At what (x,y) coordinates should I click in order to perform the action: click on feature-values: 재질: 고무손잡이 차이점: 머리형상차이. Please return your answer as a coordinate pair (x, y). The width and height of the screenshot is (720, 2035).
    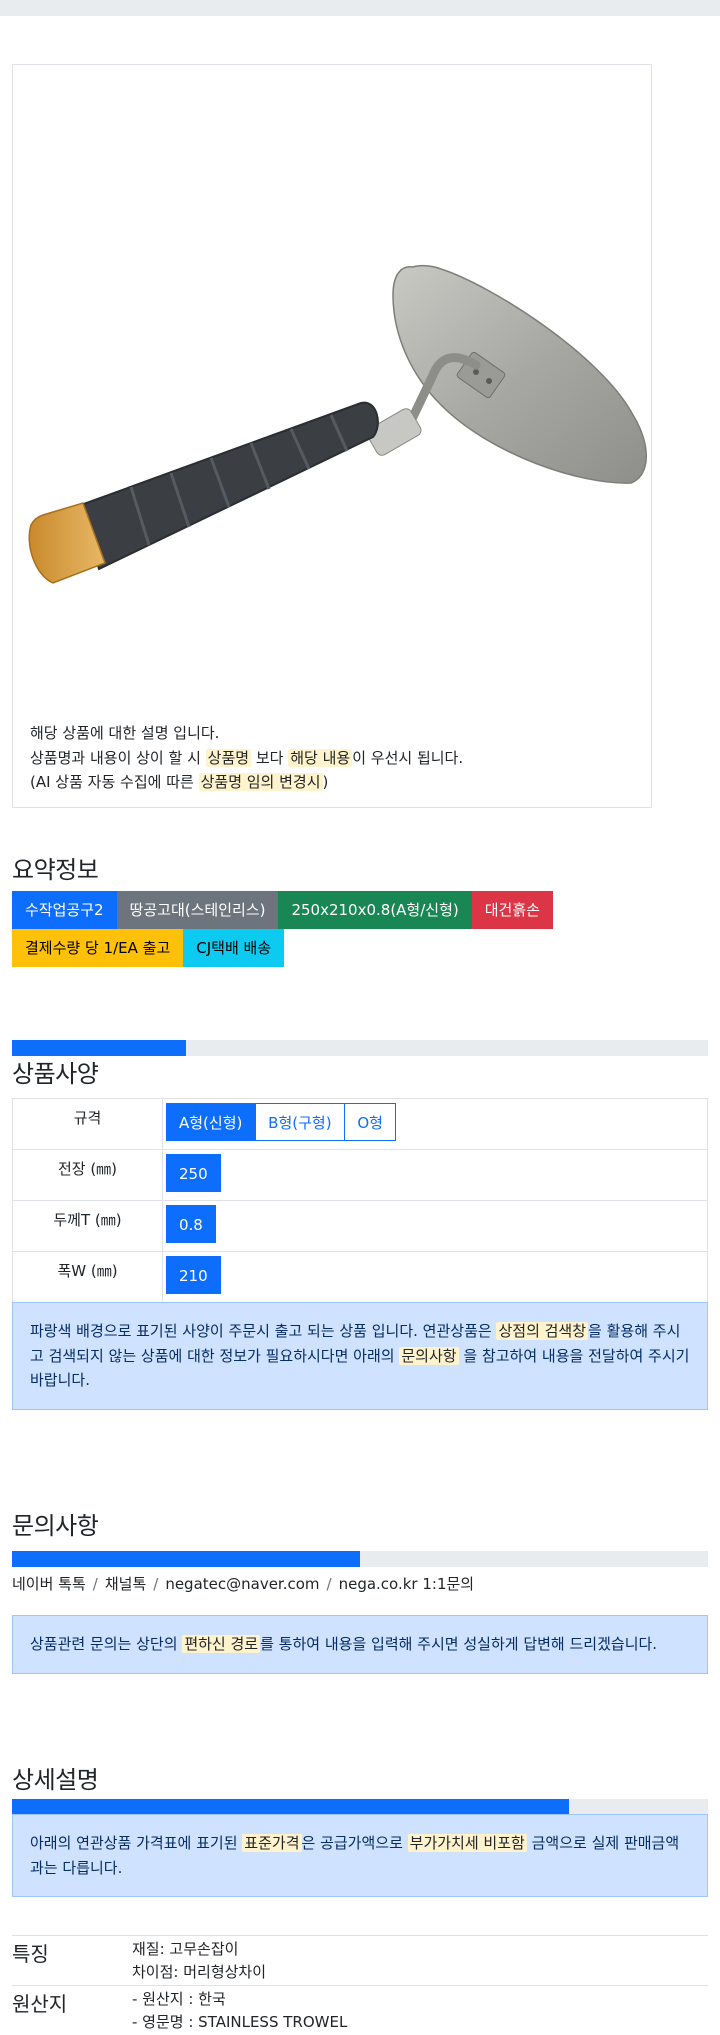
    Looking at the image, I should click on (199, 1960).